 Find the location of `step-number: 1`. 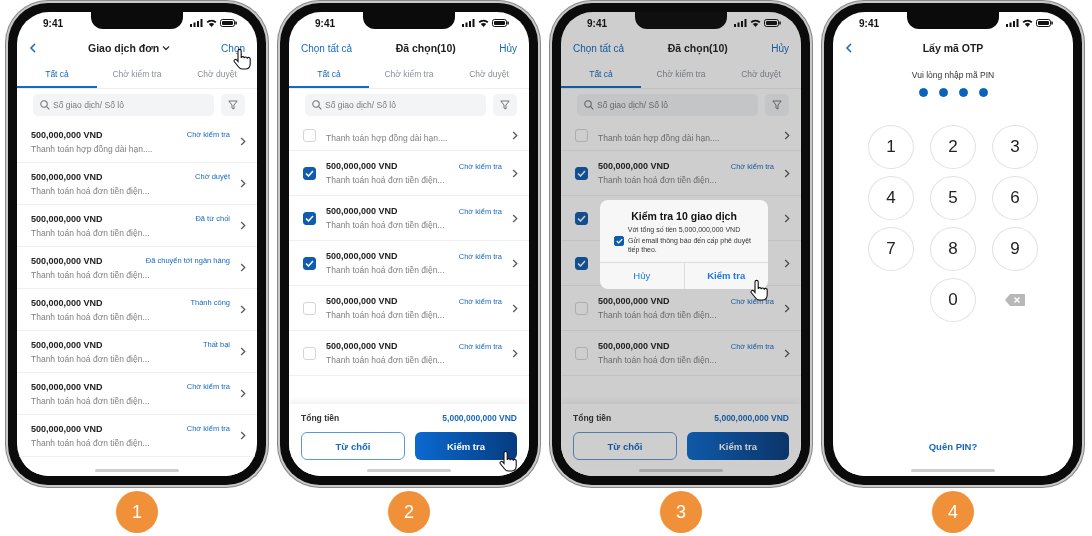

step-number: 1 is located at coordinates (137, 512).